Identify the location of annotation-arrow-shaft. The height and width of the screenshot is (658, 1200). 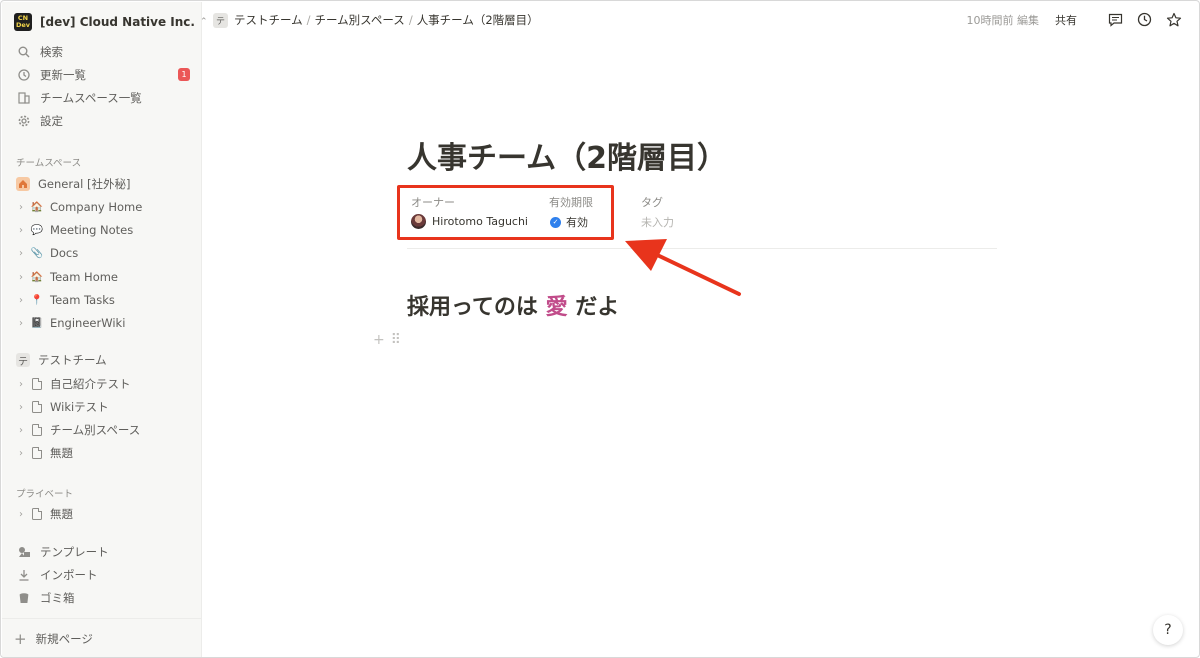
(696, 273).